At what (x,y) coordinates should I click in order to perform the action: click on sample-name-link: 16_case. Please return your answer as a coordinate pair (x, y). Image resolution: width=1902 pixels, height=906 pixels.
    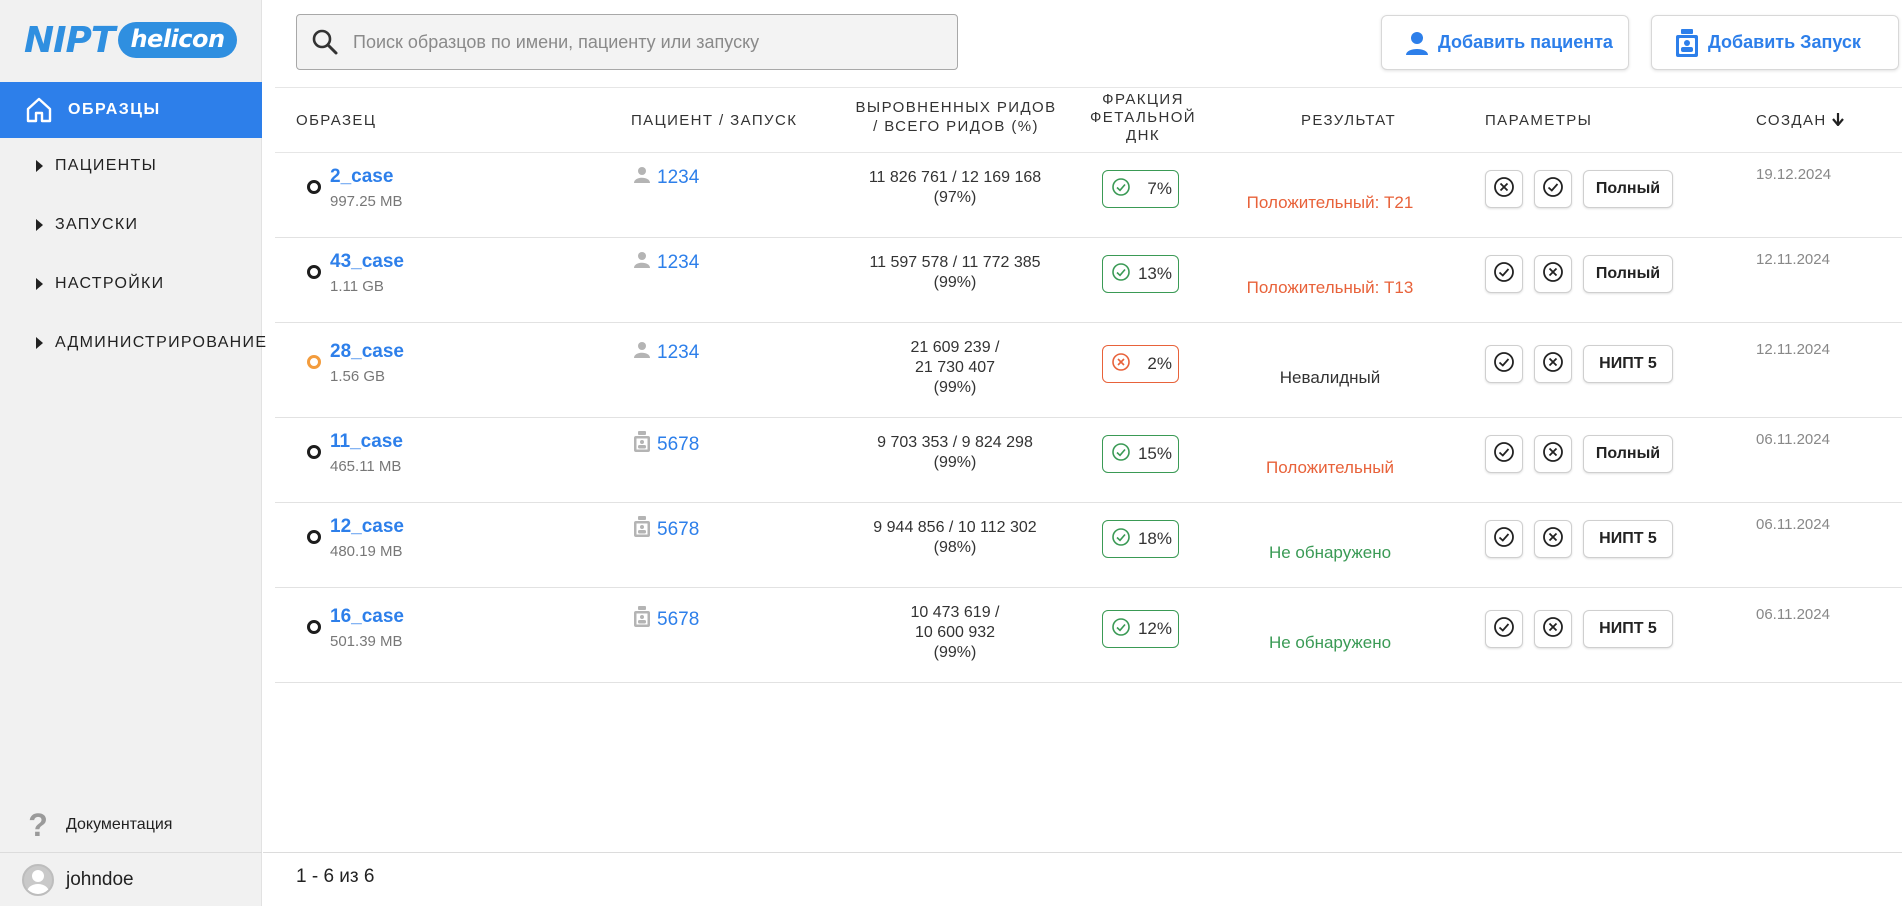
    Looking at the image, I should click on (367, 617).